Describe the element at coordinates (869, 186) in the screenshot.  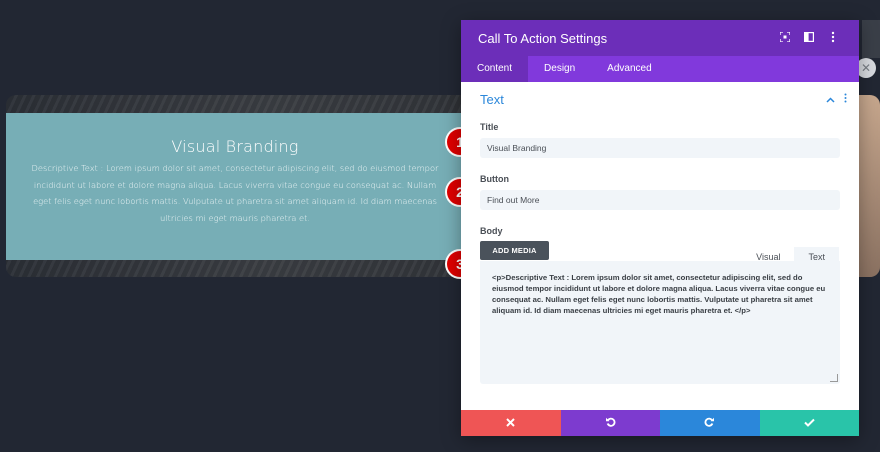
I see `adjacent-image` at that location.